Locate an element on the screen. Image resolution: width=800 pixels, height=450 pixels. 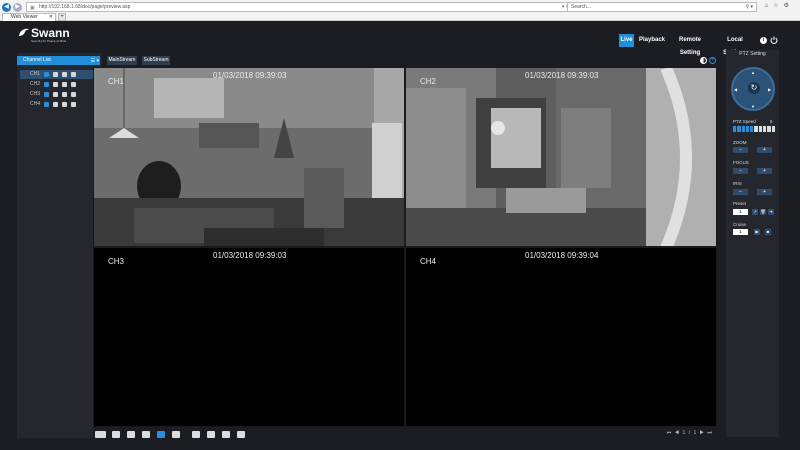
mainstream-button: MainStream is located at coordinates (122, 60).